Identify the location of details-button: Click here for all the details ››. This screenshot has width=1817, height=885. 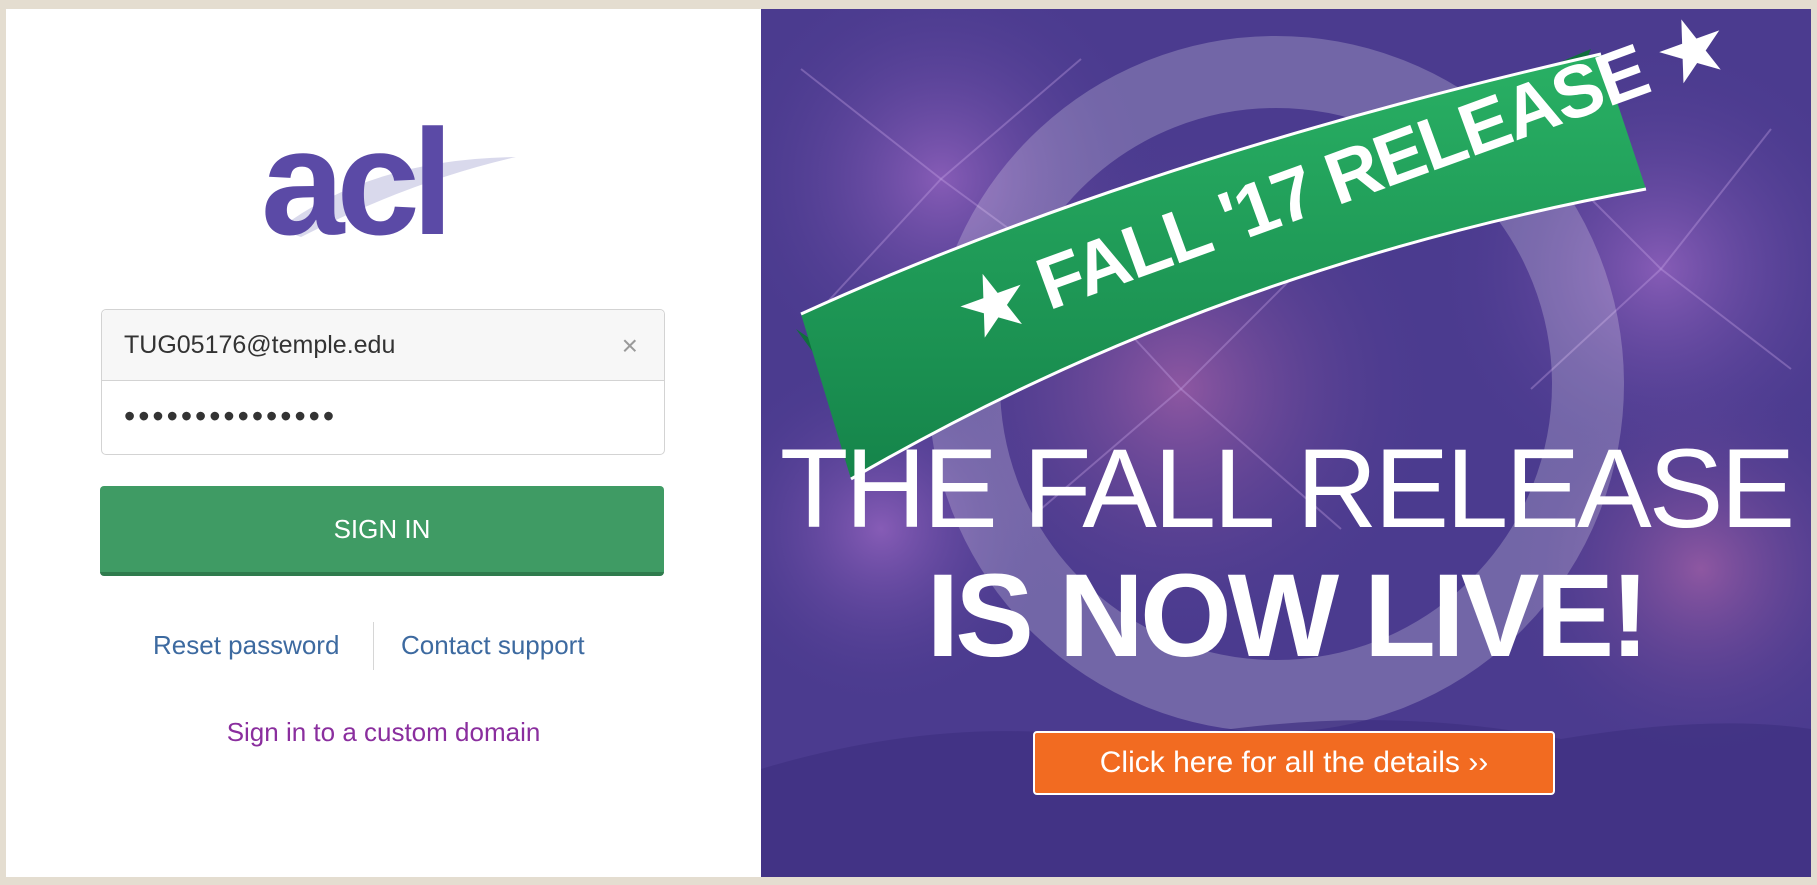
(1294, 763).